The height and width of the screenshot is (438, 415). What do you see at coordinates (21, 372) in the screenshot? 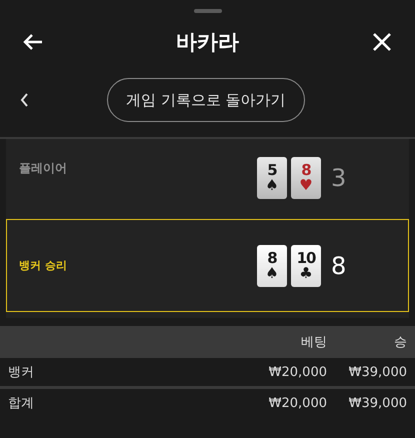
I see `table-cell-text: 뱅커` at bounding box center [21, 372].